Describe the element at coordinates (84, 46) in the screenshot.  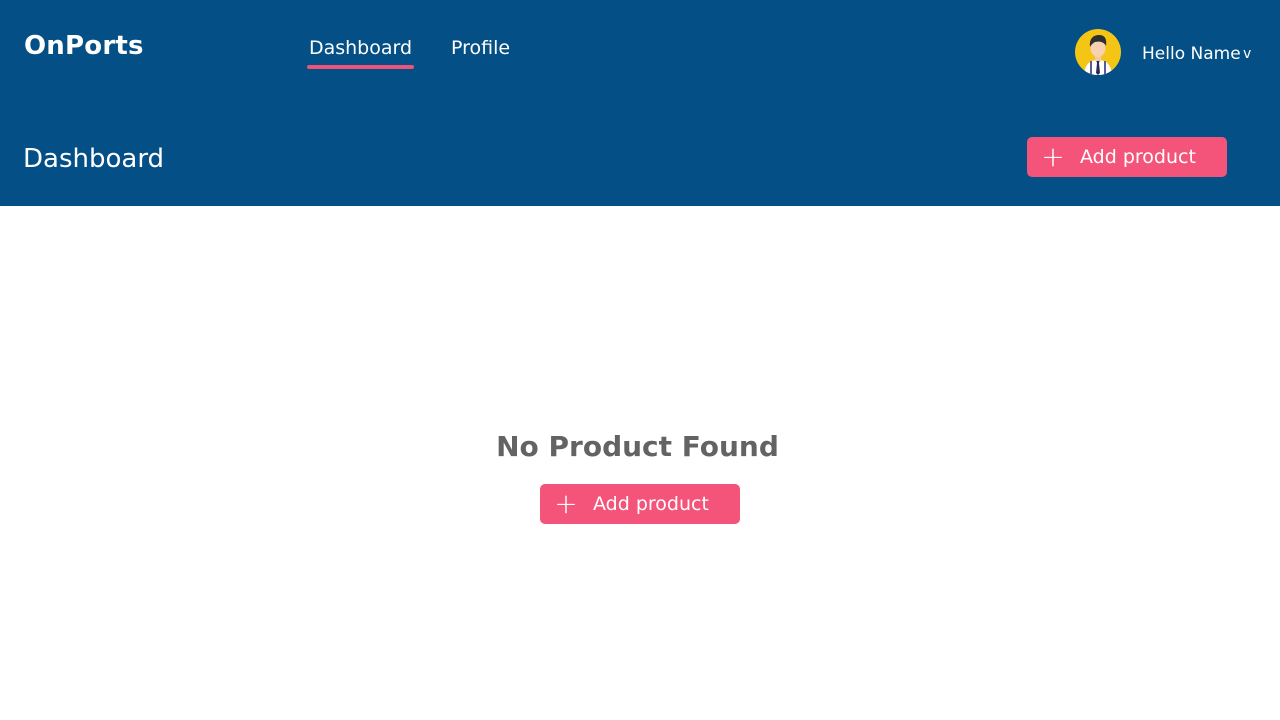
I see `brand-logo: OnPorts` at that location.